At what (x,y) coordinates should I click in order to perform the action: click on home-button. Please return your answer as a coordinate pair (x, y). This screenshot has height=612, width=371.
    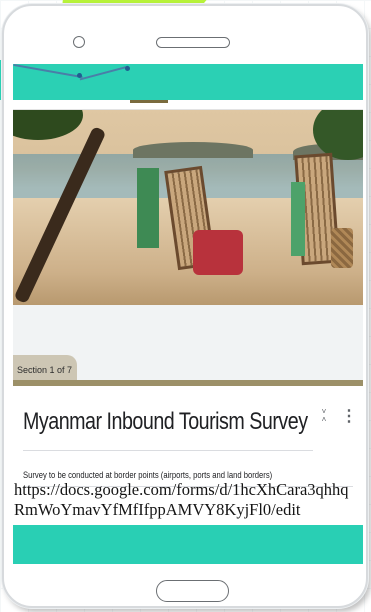
    Looking at the image, I should click on (192, 591).